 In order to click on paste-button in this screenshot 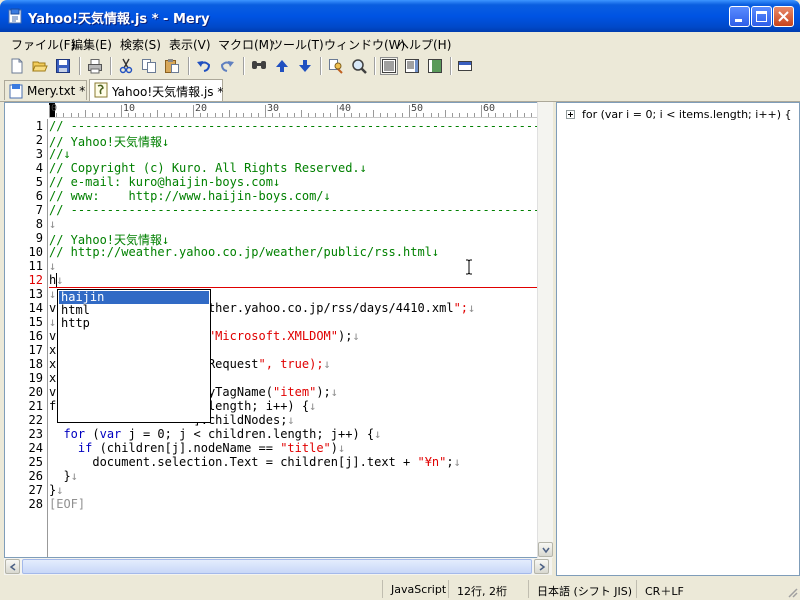, I will do `click(172, 66)`.